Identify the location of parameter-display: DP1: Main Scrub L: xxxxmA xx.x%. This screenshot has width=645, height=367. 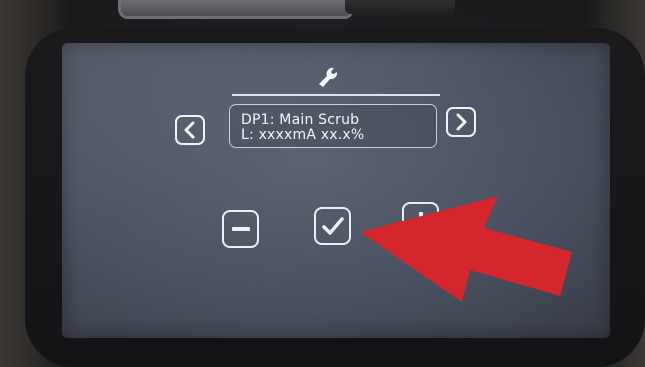
(333, 126).